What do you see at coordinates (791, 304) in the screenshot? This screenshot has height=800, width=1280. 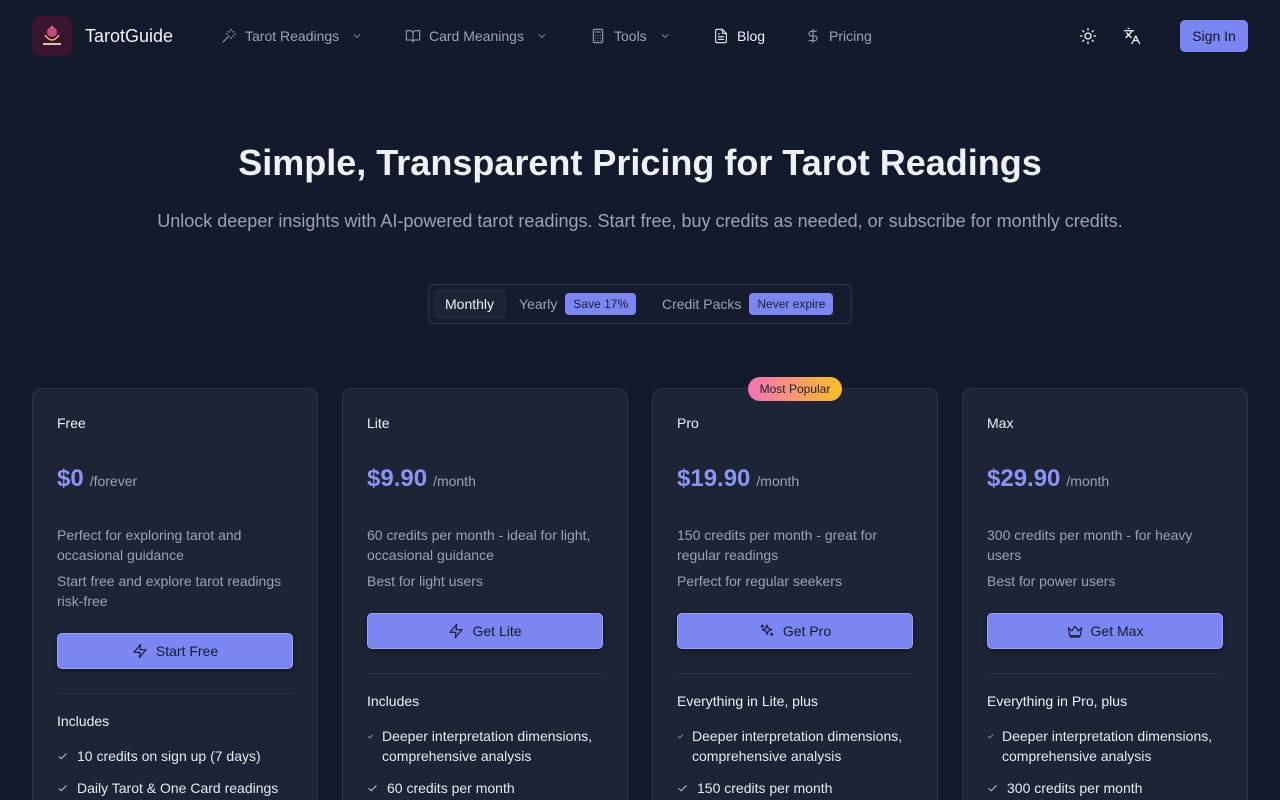 I see `never-expire-badge: Never expire` at bounding box center [791, 304].